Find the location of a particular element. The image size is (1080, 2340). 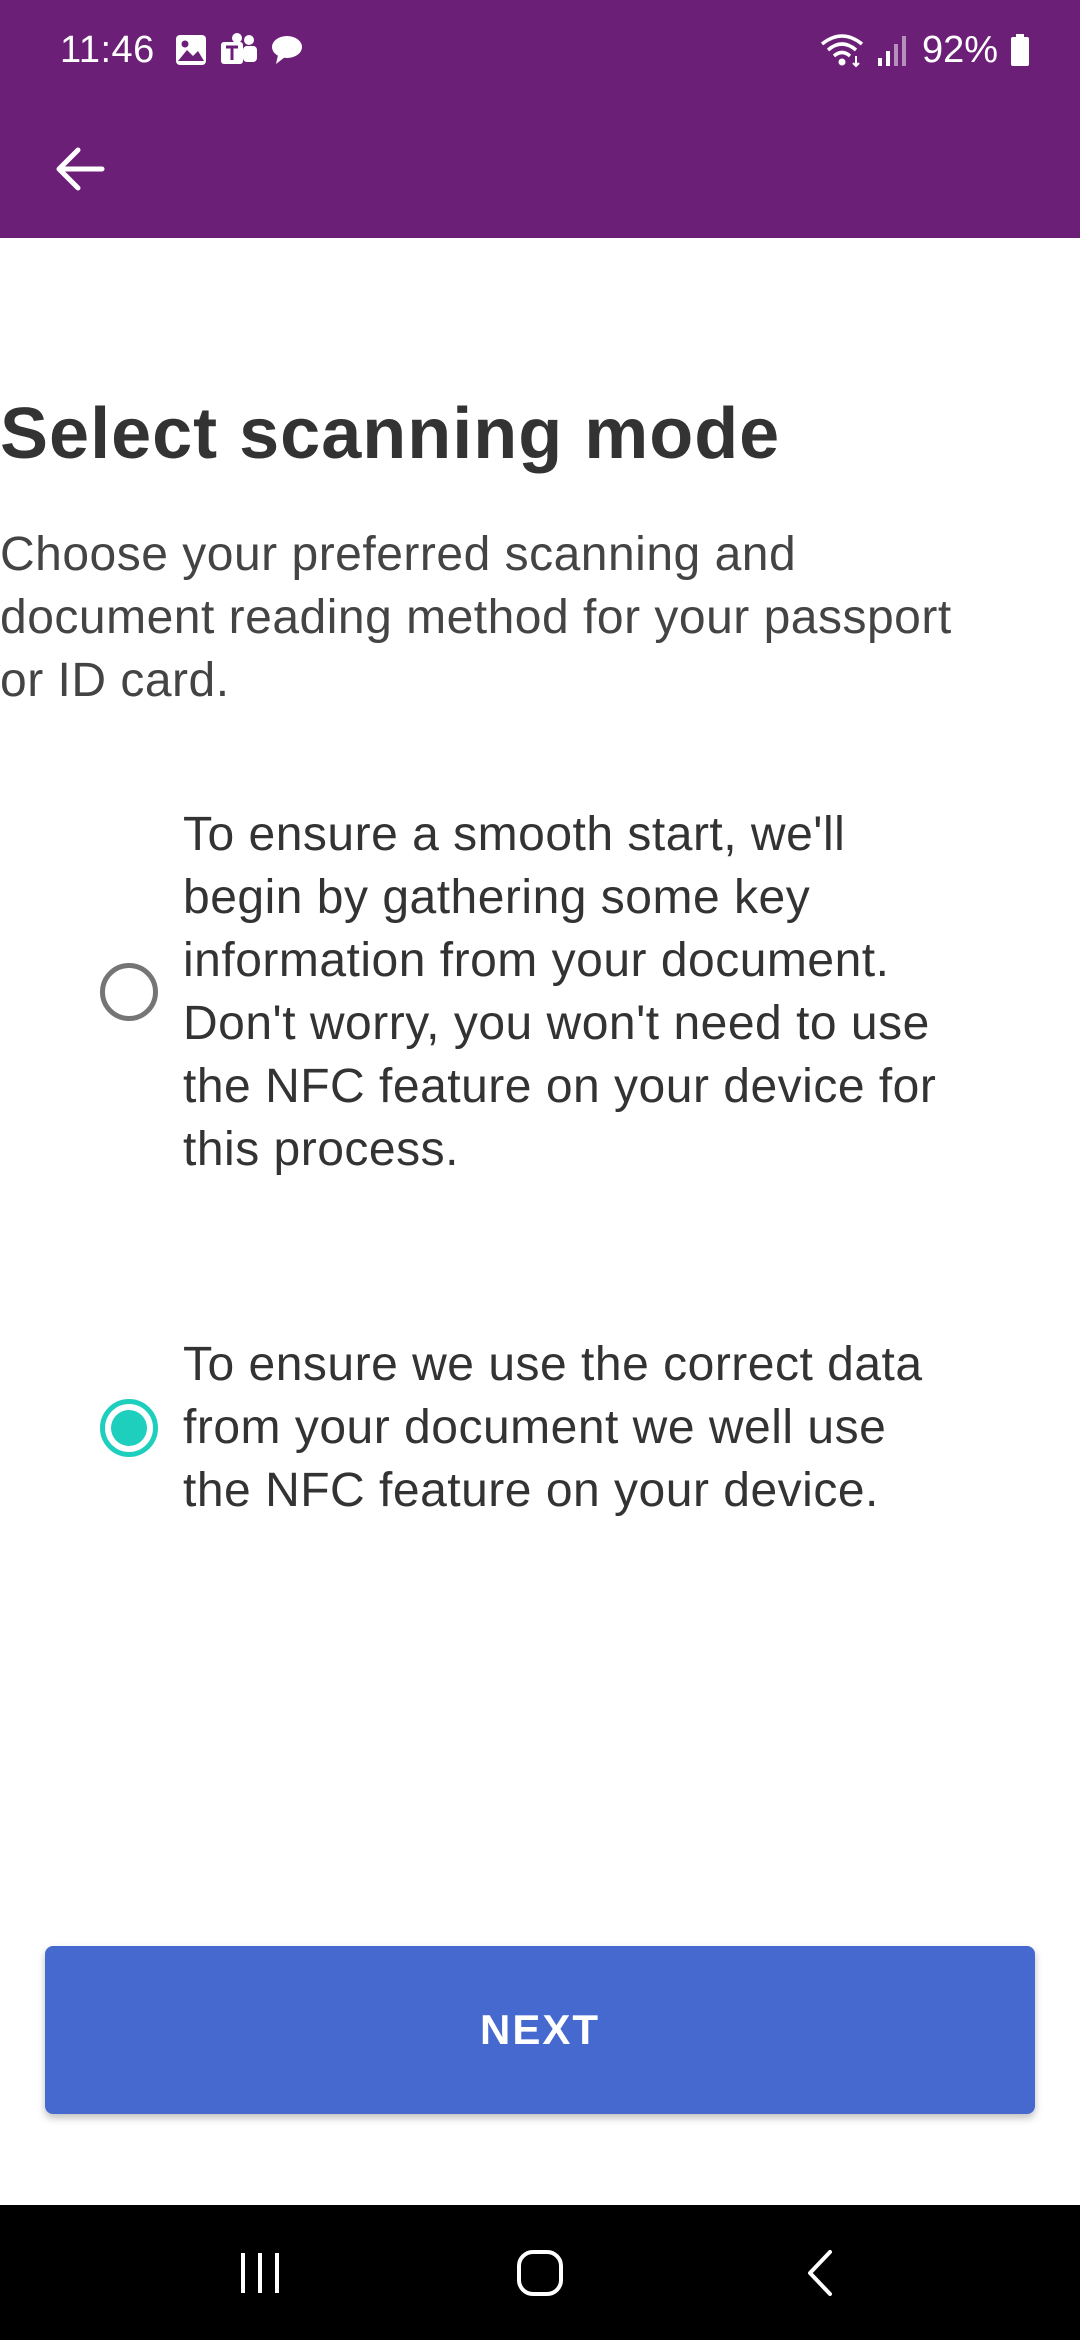

status-left: 11:46 is located at coordinates (182, 50).